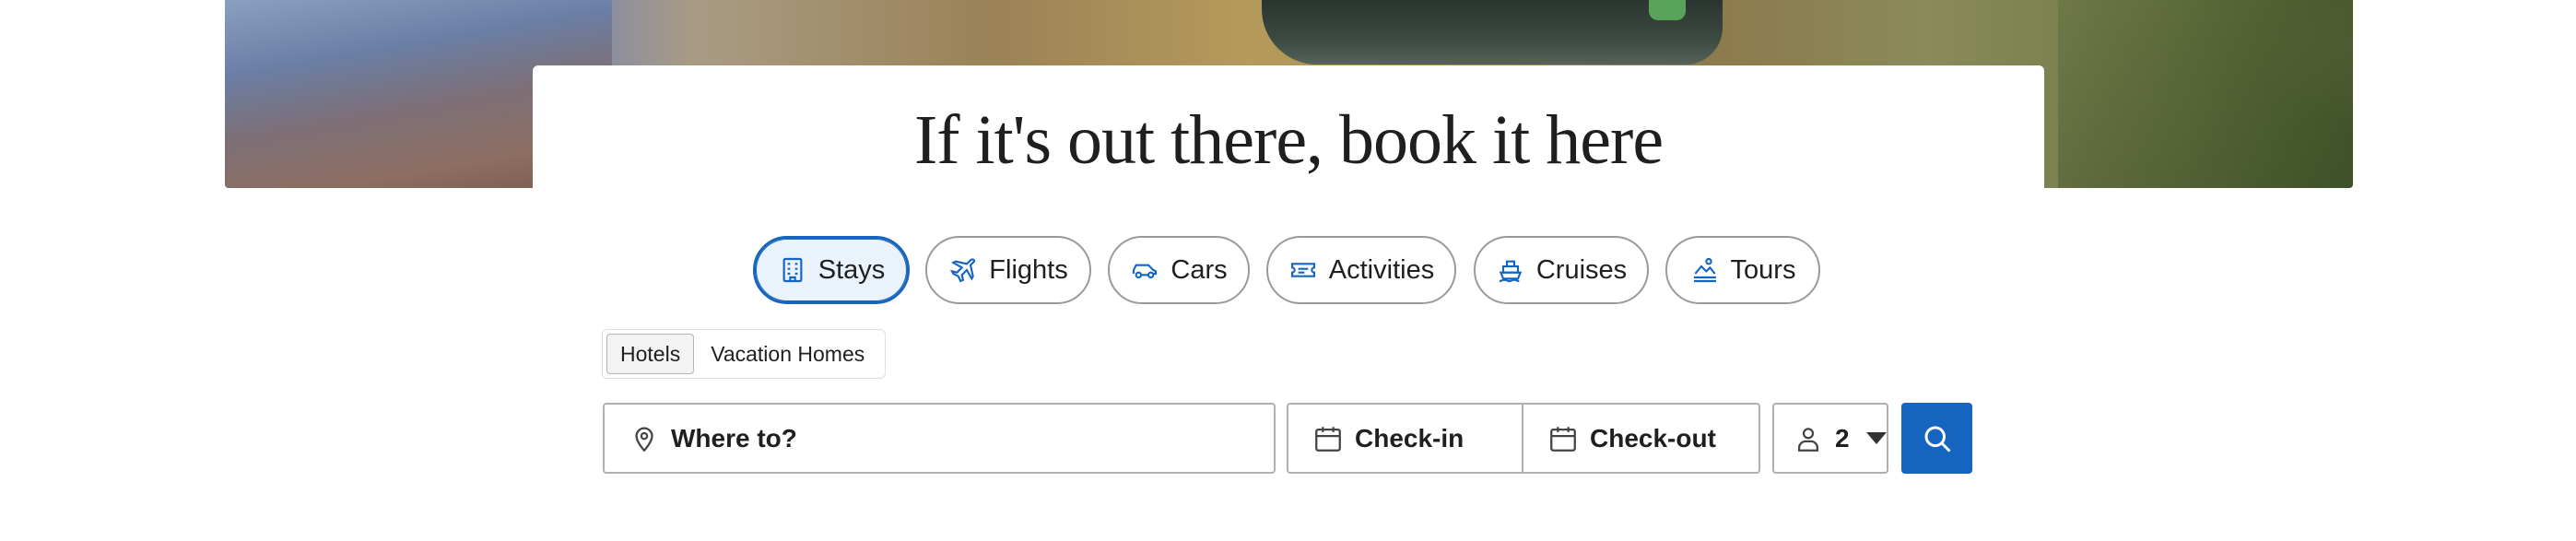 This screenshot has height=541, width=2576. I want to click on checkin-field: Check-in, so click(1405, 438).